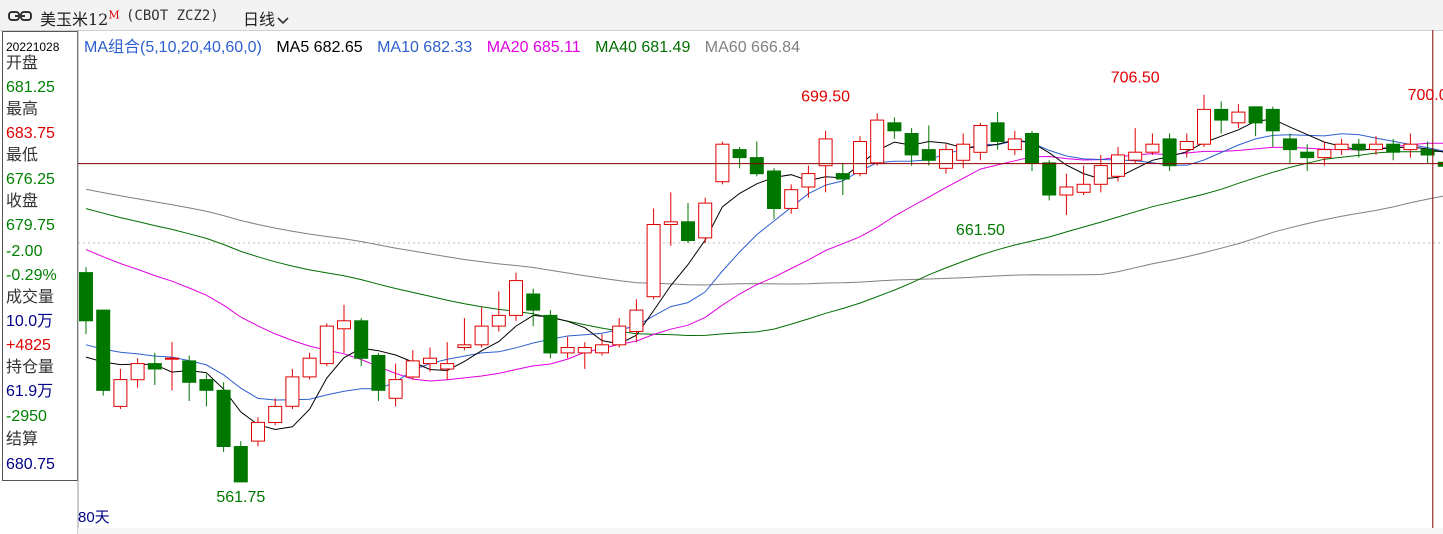  I want to click on price-annotation: 700.0, so click(1425, 95).